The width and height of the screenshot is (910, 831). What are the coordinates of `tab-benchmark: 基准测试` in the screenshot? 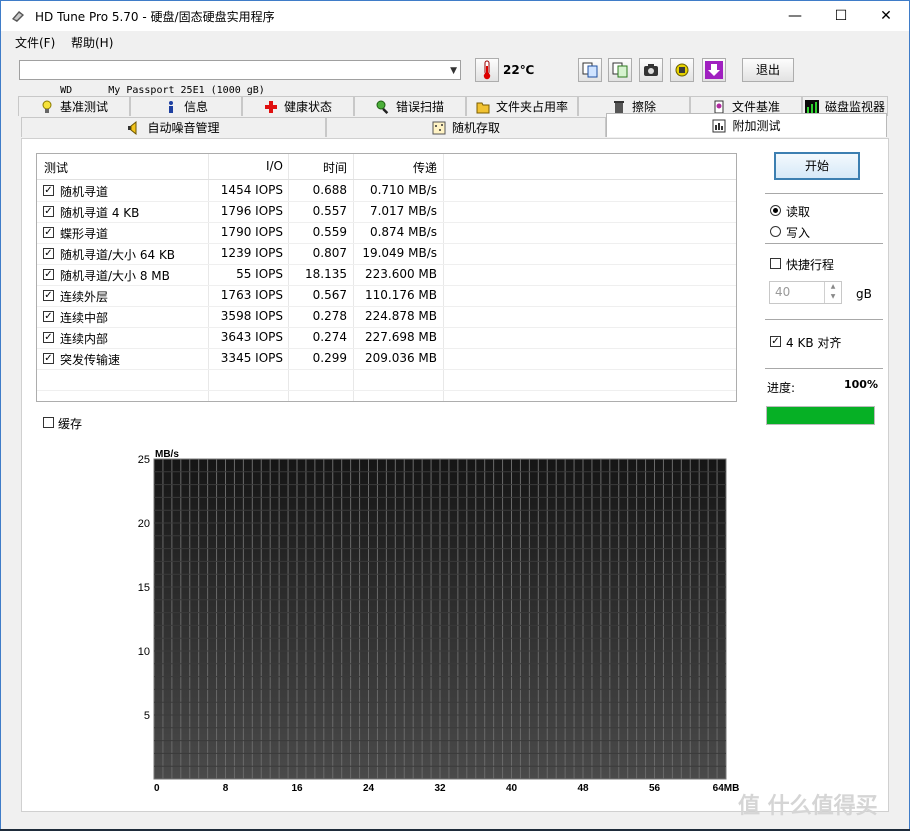 It's located at (74, 106).